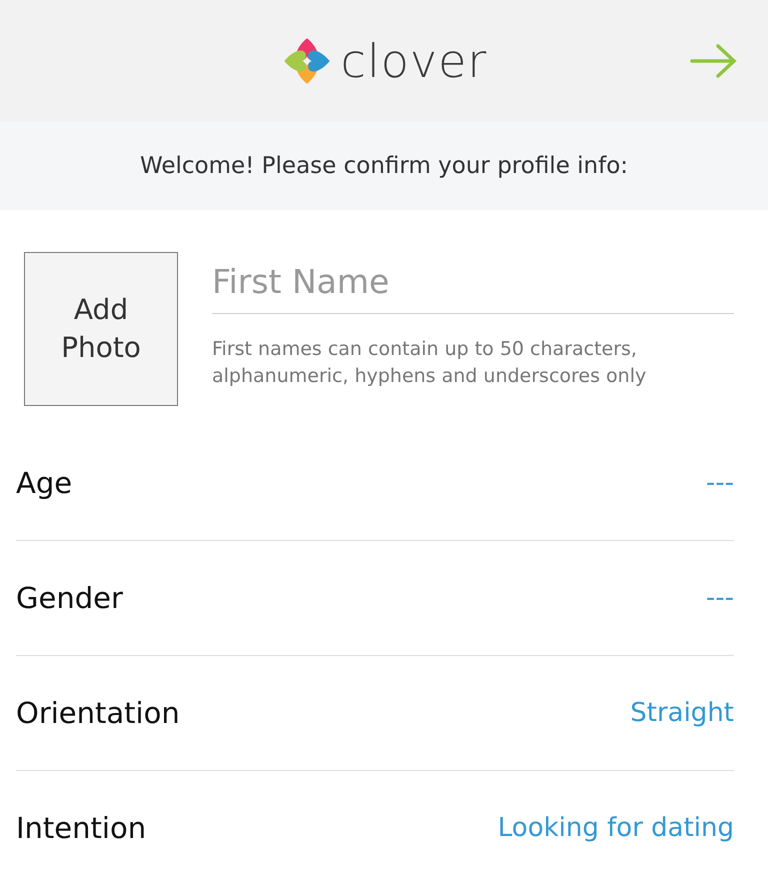 The image size is (768, 887). Describe the element at coordinates (414, 61) in the screenshot. I see `logo-text: clover` at that location.